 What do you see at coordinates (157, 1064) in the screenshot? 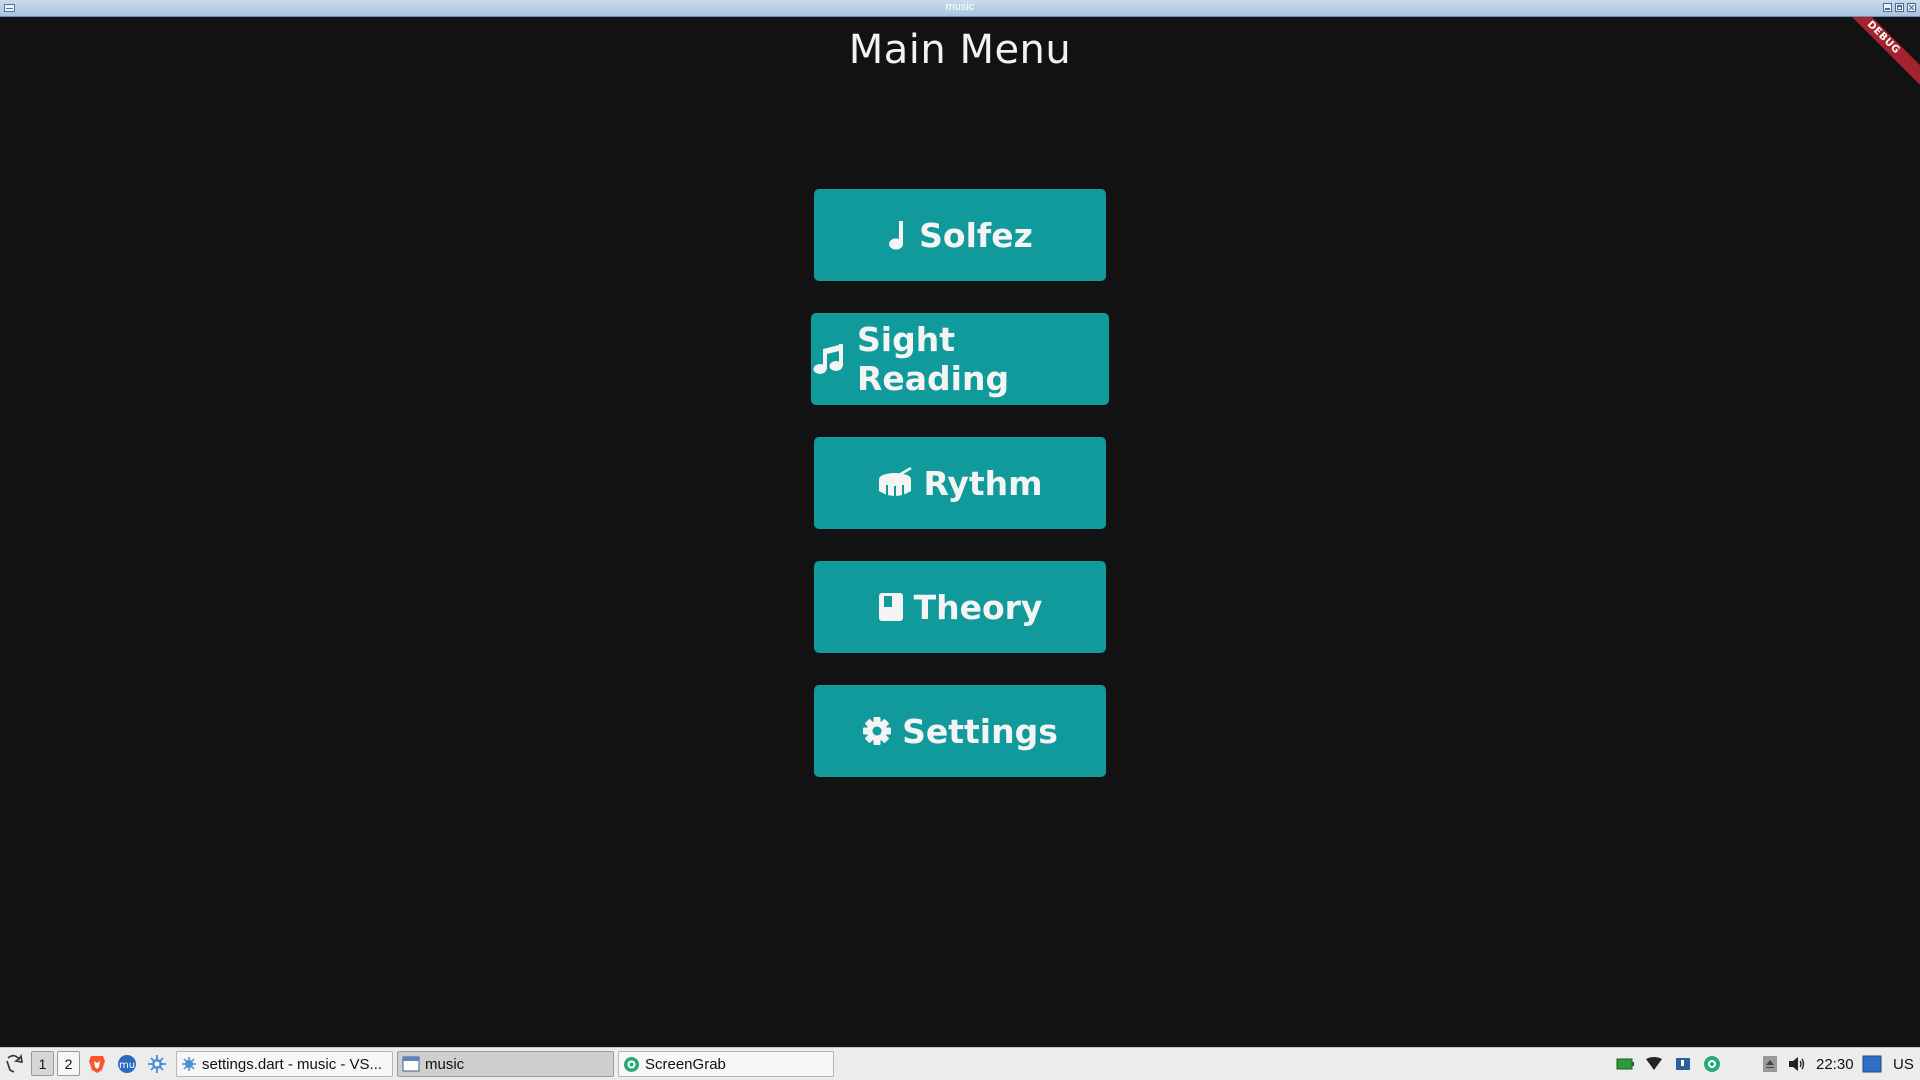
I see `app-launcher-icon` at bounding box center [157, 1064].